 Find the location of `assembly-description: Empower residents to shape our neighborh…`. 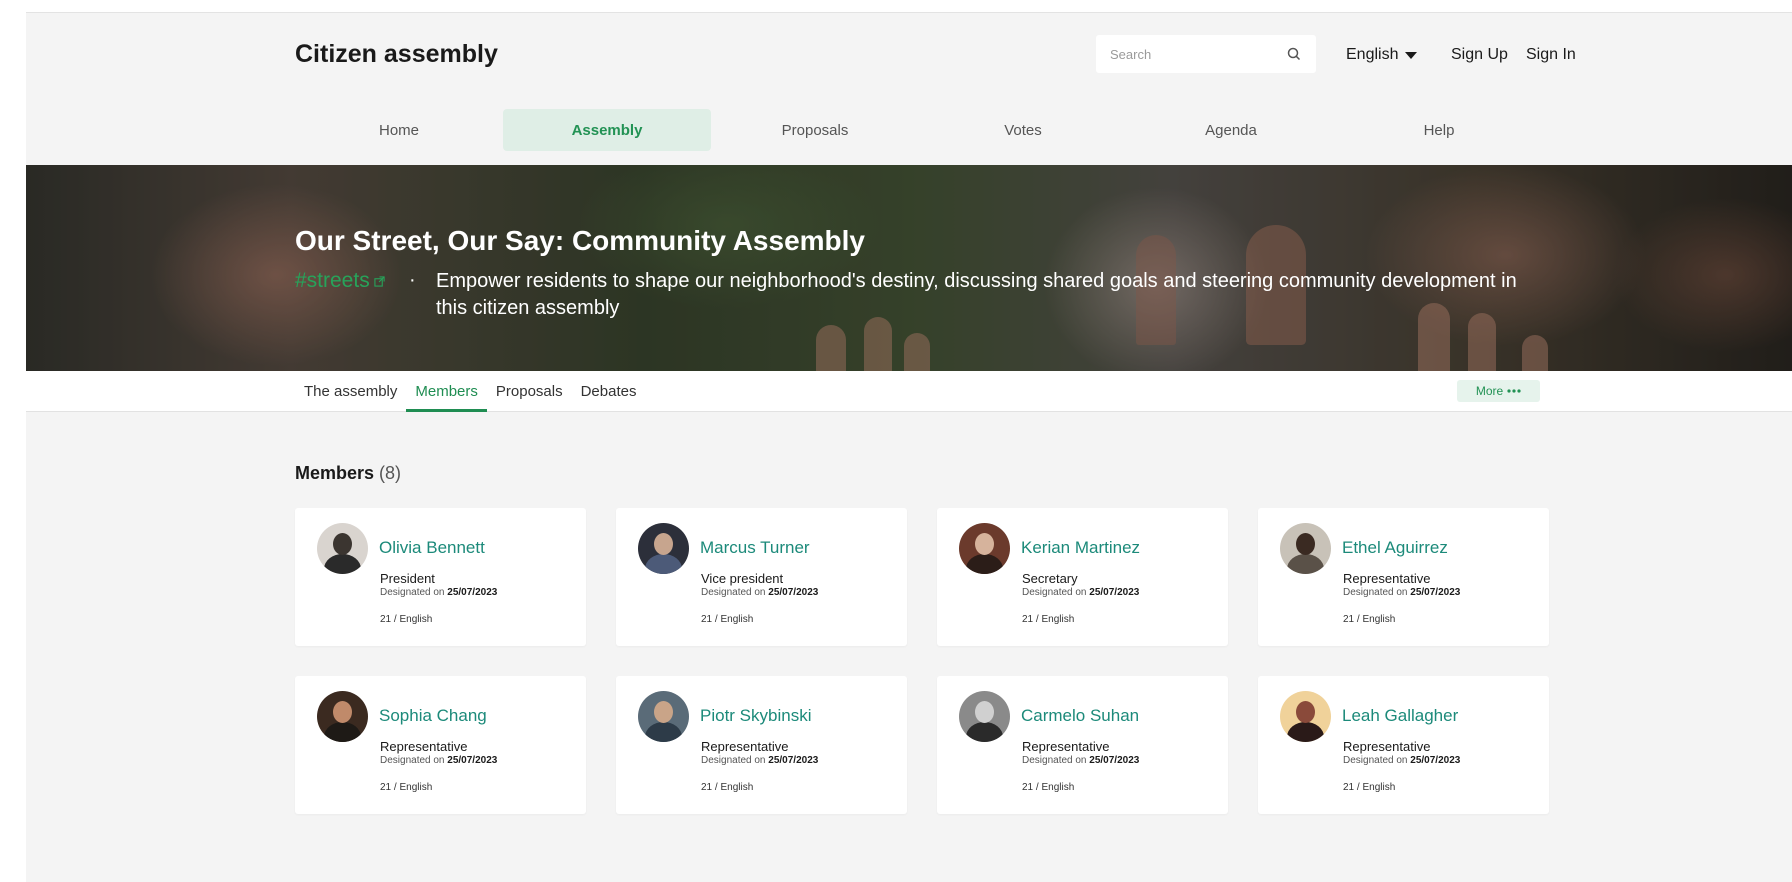

assembly-description: Empower residents to shape our neighborh… is located at coordinates (976, 294).